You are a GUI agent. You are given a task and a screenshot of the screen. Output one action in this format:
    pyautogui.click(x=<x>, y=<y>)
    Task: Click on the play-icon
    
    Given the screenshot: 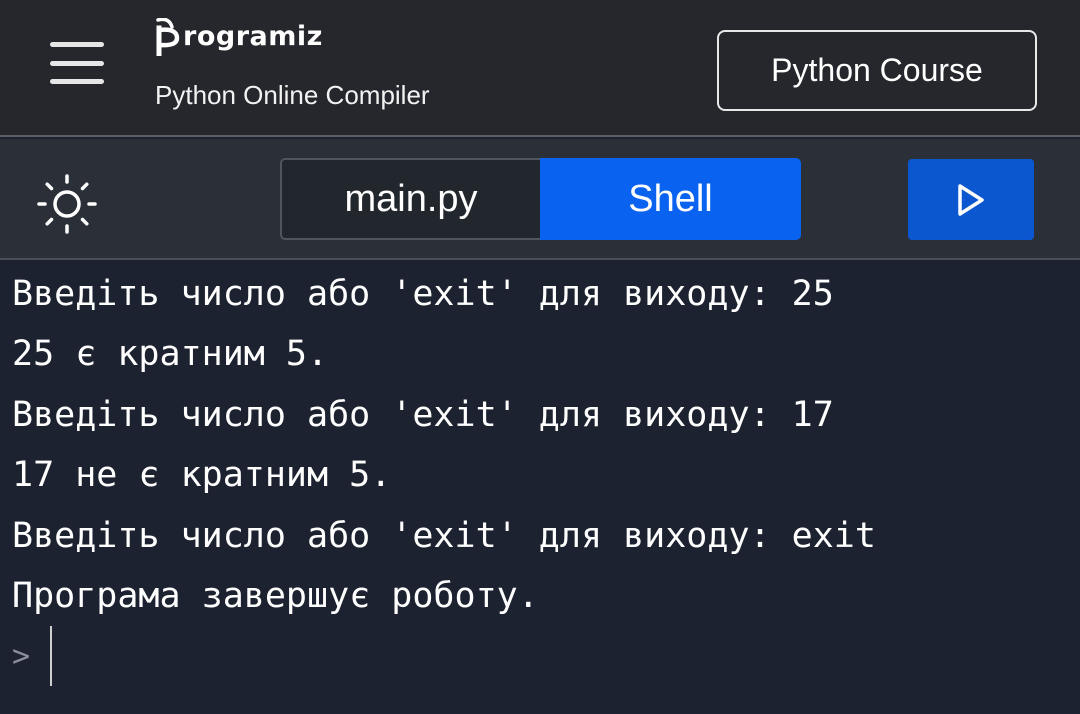 What is the action you would take?
    pyautogui.click(x=971, y=199)
    